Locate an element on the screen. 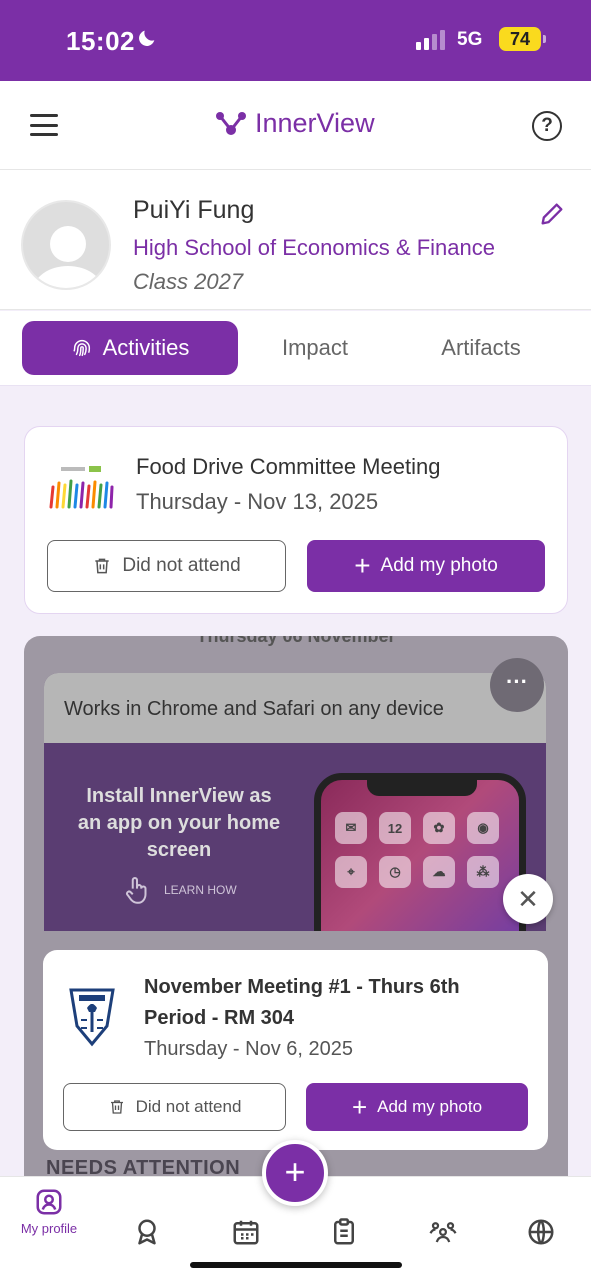  nav-achievements is located at coordinates (147, 1247).